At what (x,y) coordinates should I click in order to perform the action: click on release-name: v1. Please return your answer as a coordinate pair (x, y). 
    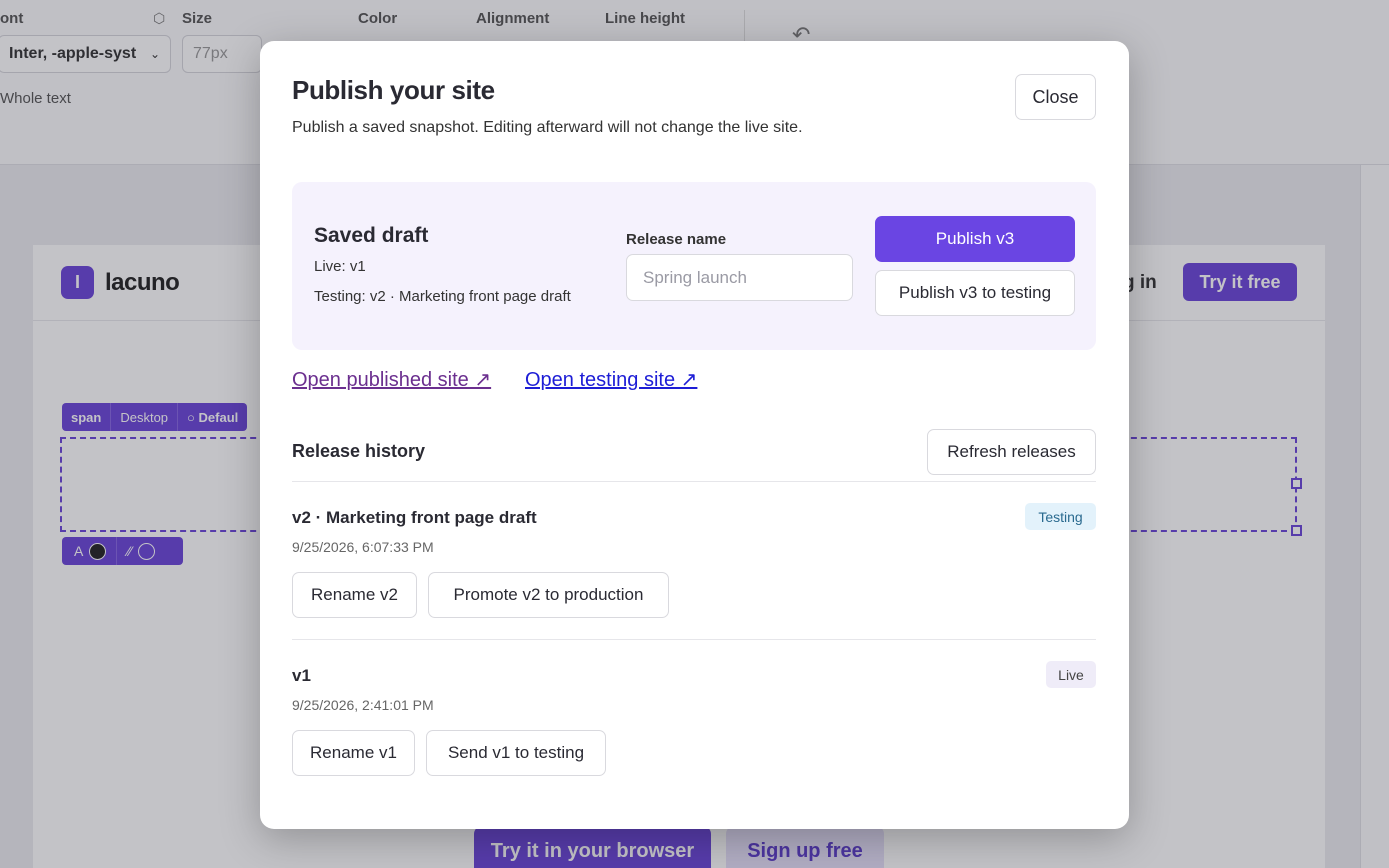
    Looking at the image, I should click on (301, 675).